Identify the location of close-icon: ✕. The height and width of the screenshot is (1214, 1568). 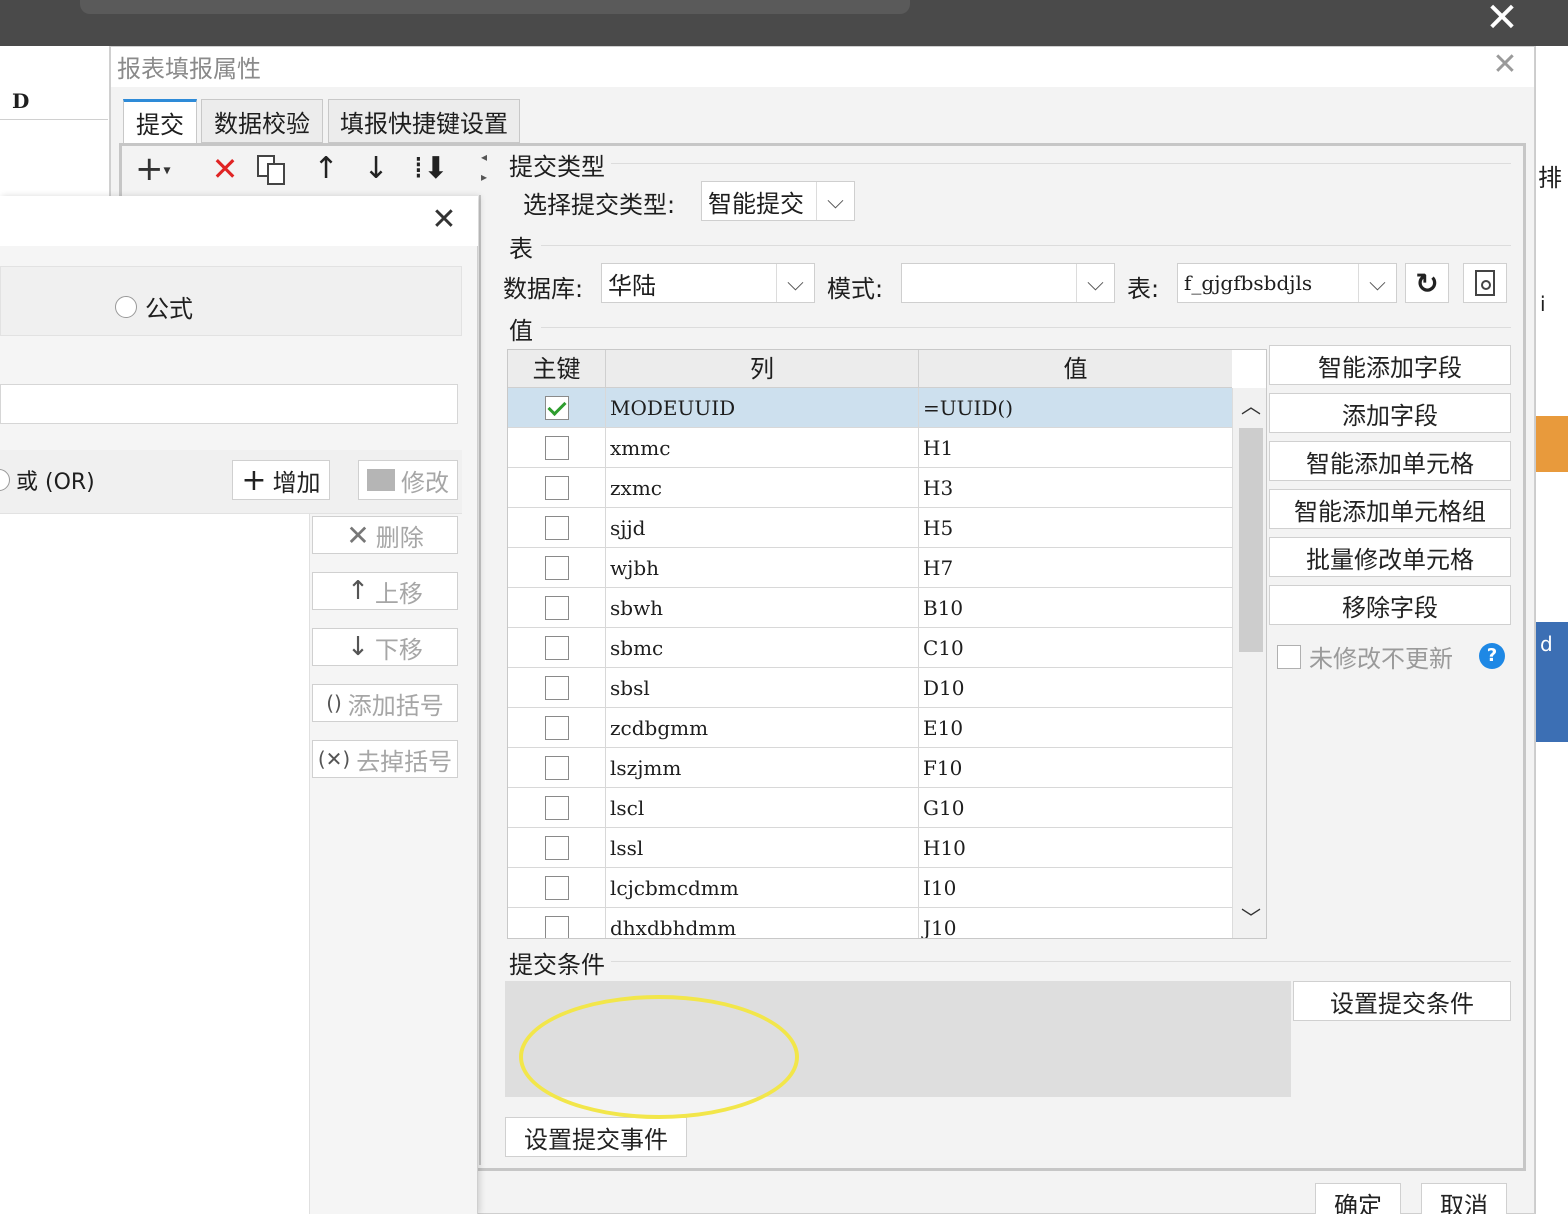
(1502, 19).